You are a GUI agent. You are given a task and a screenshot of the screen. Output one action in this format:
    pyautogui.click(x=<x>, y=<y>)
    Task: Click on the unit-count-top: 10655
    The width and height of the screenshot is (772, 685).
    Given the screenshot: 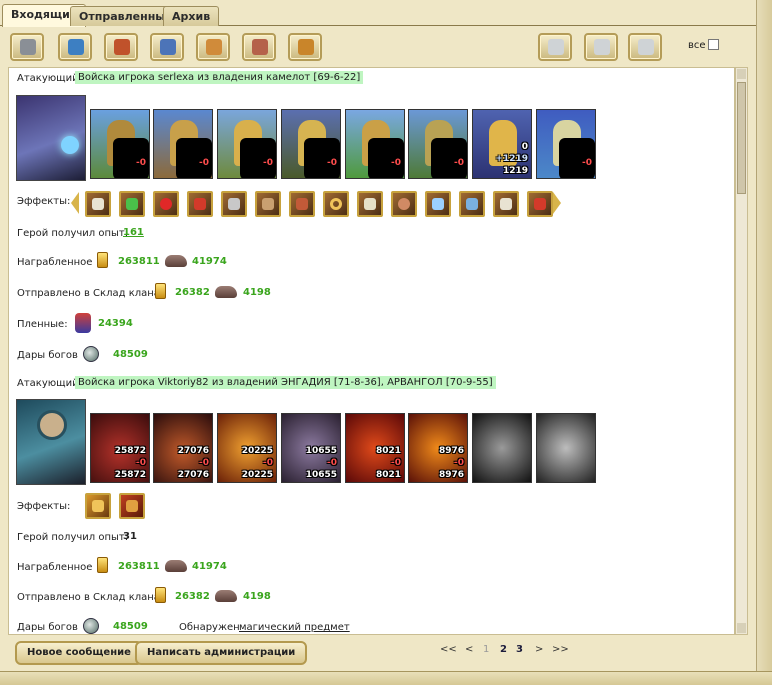 What is the action you would take?
    pyautogui.click(x=321, y=451)
    